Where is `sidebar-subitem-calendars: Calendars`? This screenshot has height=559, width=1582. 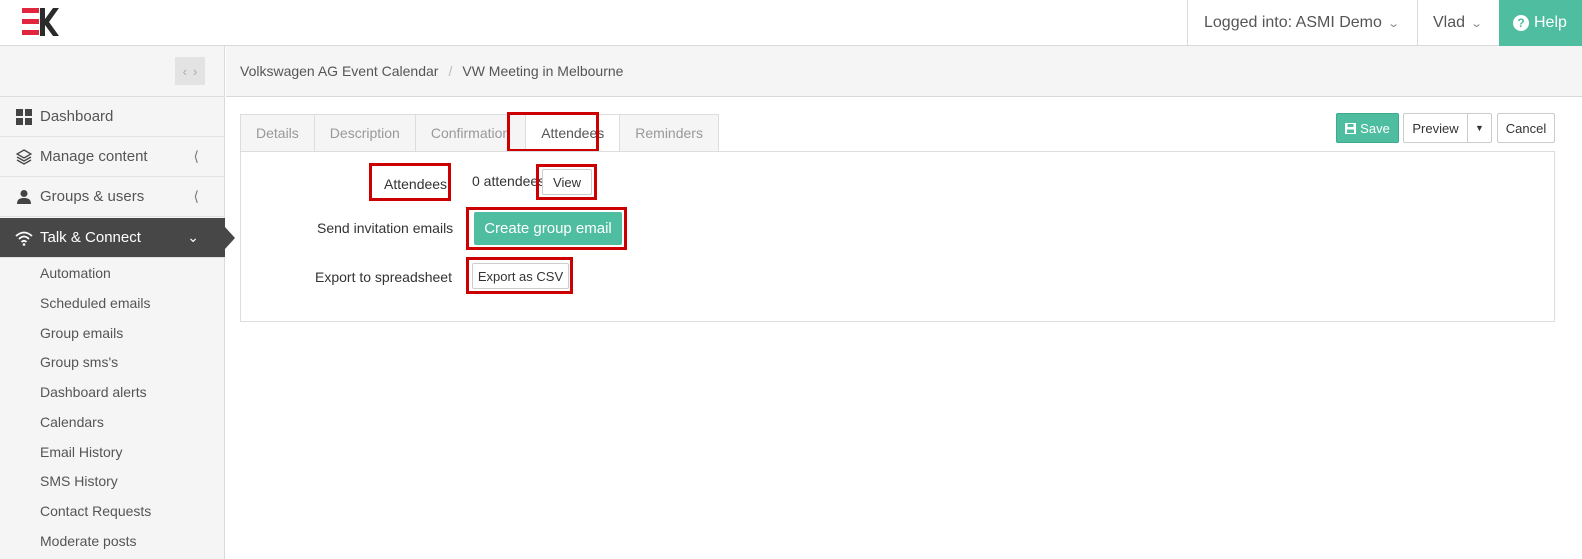
sidebar-subitem-calendars: Calendars is located at coordinates (72, 422).